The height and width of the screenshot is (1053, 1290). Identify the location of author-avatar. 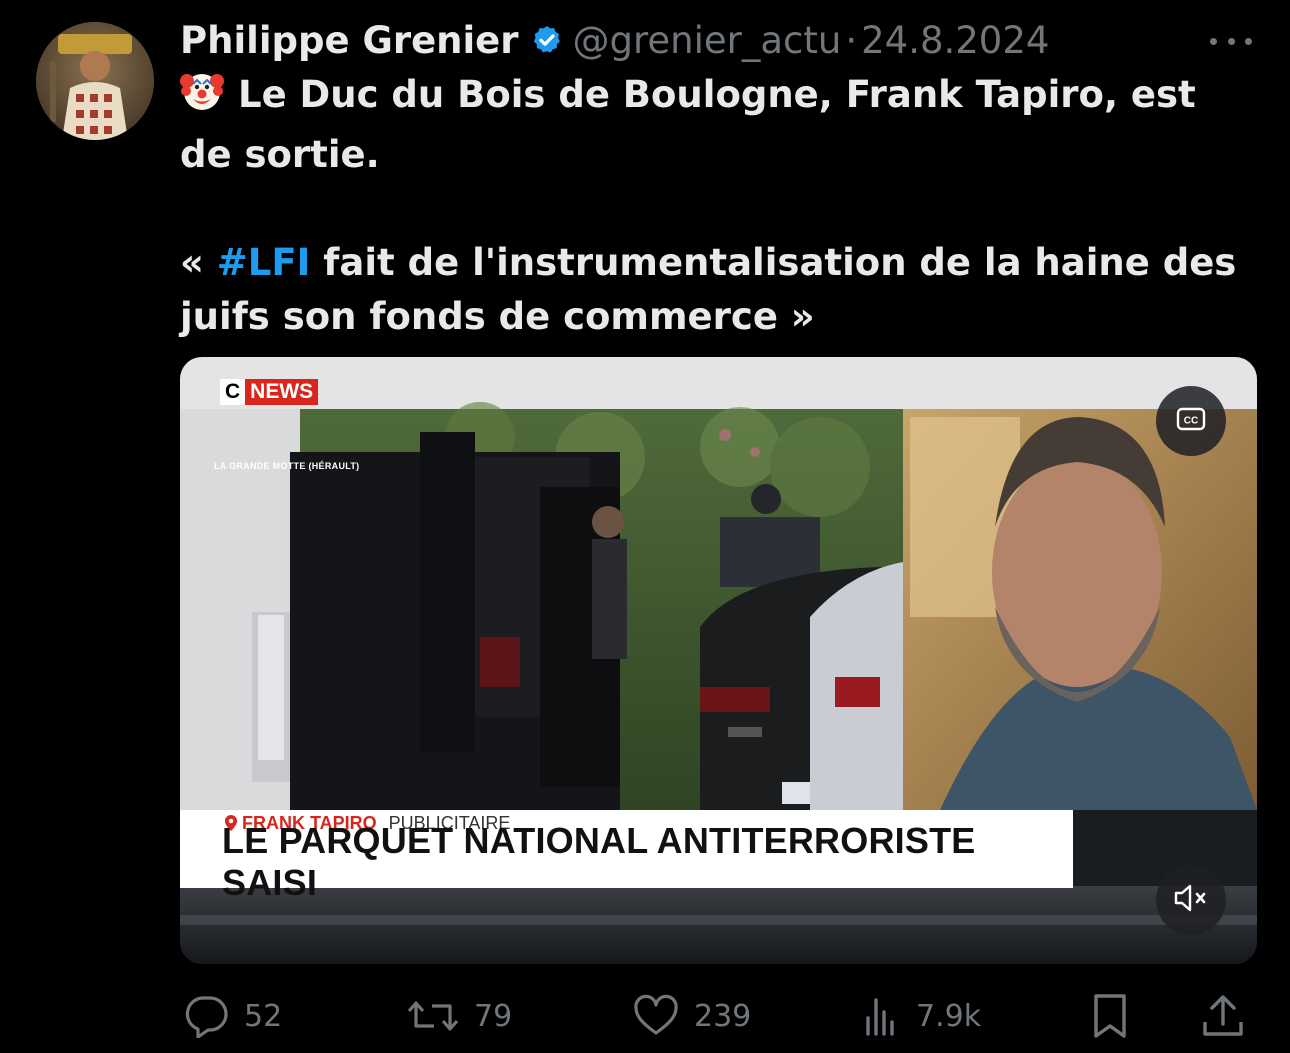
(95, 81).